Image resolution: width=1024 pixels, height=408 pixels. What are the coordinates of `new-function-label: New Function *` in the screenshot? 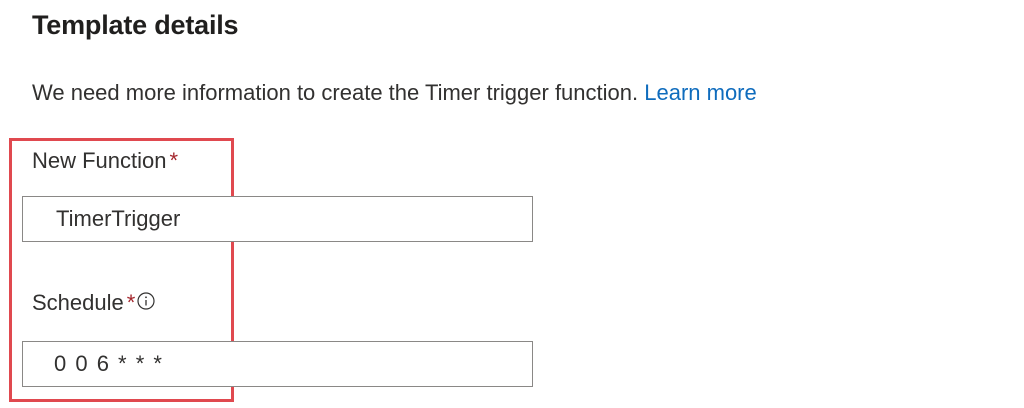 It's located at (105, 161).